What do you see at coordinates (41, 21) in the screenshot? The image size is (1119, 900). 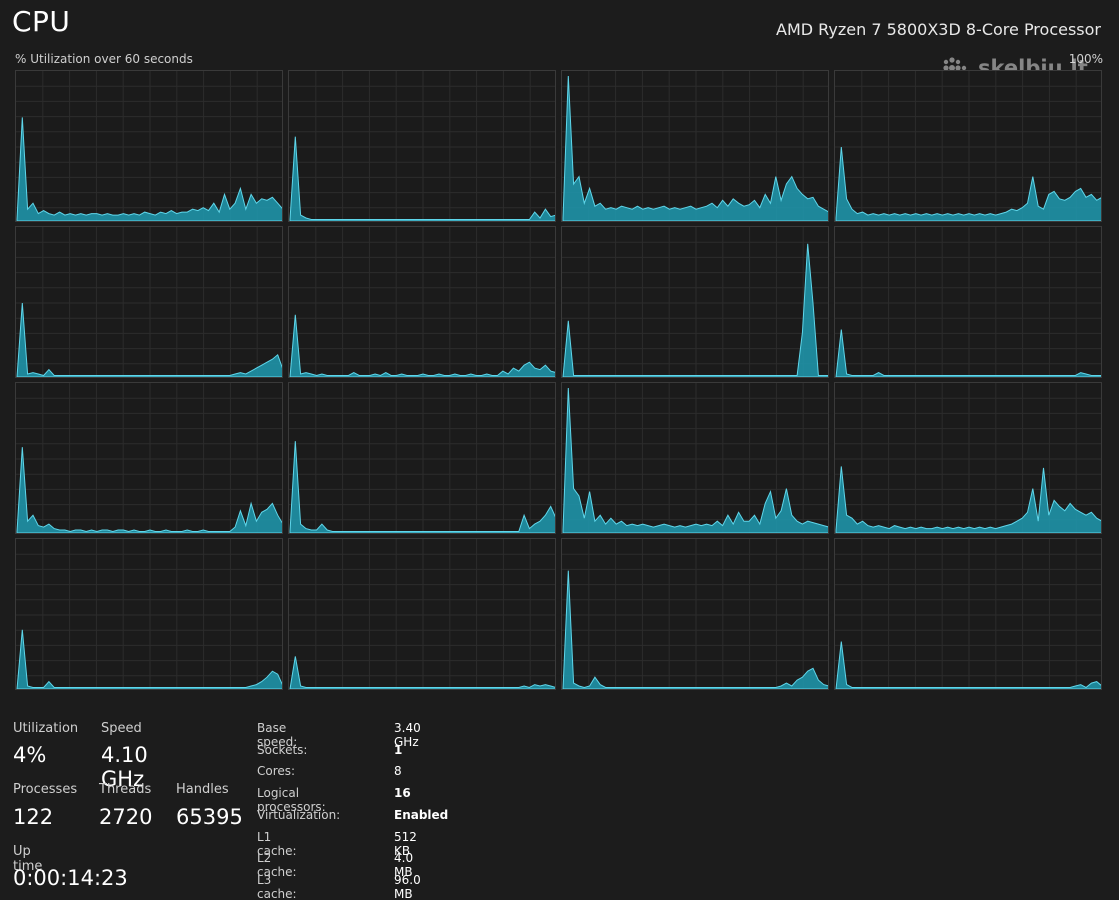 I see `page-title: CPU` at bounding box center [41, 21].